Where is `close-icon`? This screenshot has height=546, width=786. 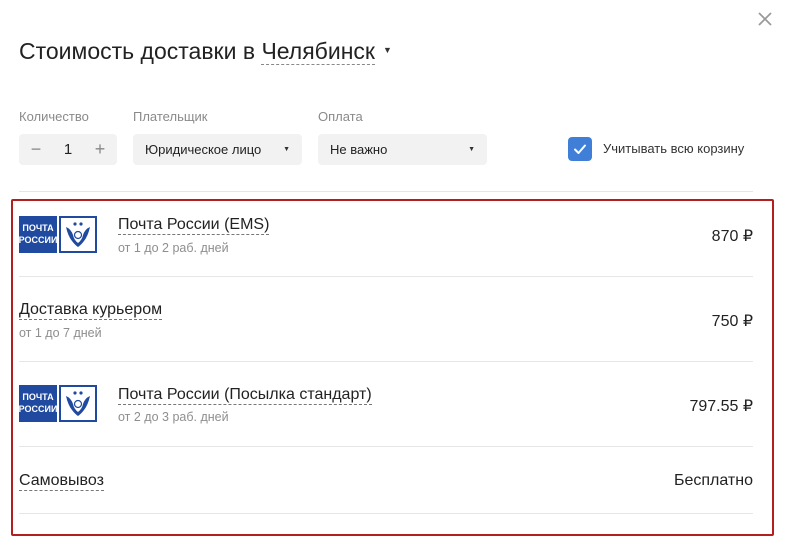
close-icon is located at coordinates (765, 19).